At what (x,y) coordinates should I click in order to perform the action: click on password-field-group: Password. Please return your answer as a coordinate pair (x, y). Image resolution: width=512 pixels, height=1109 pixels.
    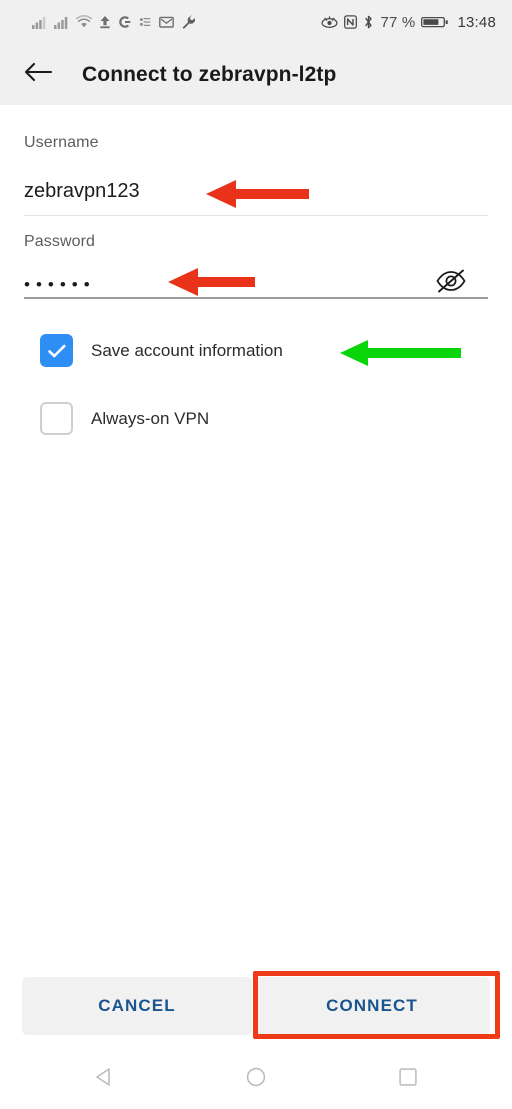
    Looking at the image, I should click on (256, 242).